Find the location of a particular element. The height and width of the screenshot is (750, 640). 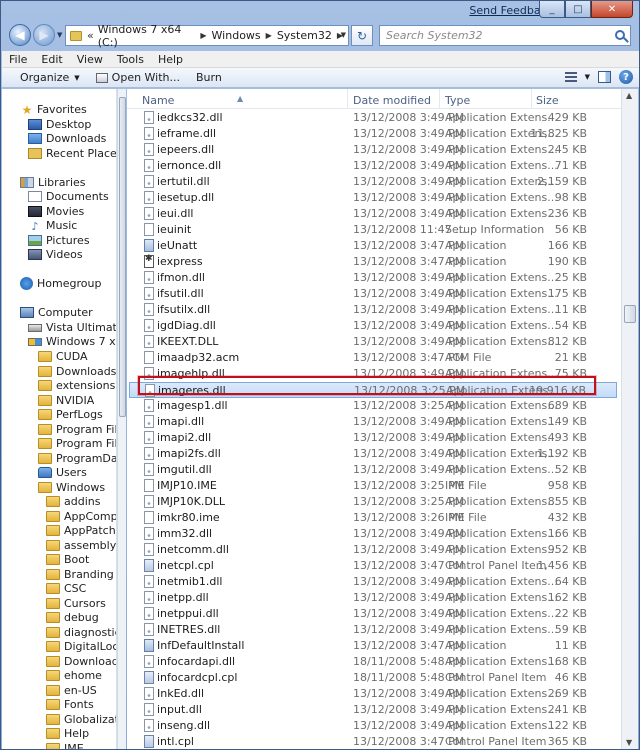

nav-homegroup: Homegroup is located at coordinates (60, 283).